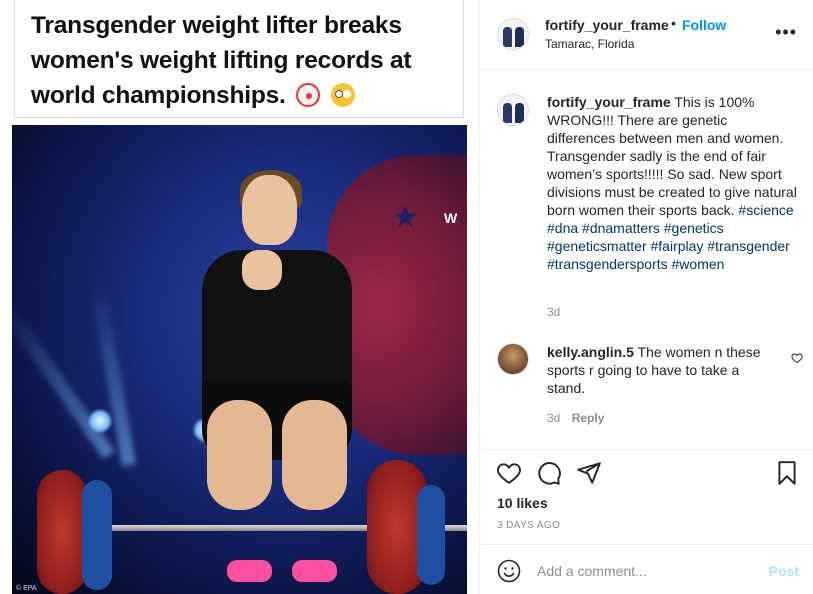 The image size is (813, 594). What do you see at coordinates (589, 473) in the screenshot?
I see `paper-plane-icon` at bounding box center [589, 473].